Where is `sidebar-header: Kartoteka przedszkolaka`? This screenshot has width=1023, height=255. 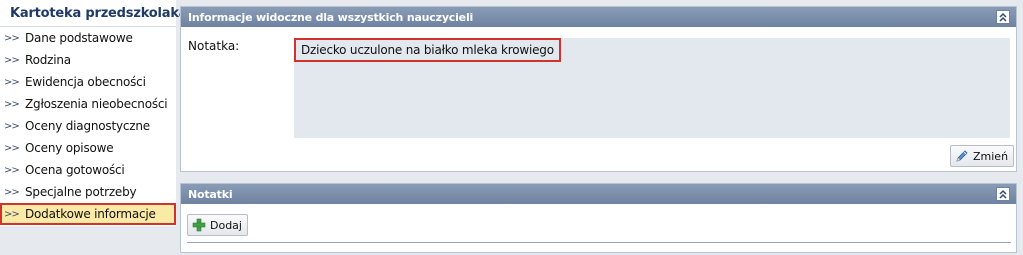
sidebar-header: Kartoteka przedszkolaka is located at coordinates (94, 13).